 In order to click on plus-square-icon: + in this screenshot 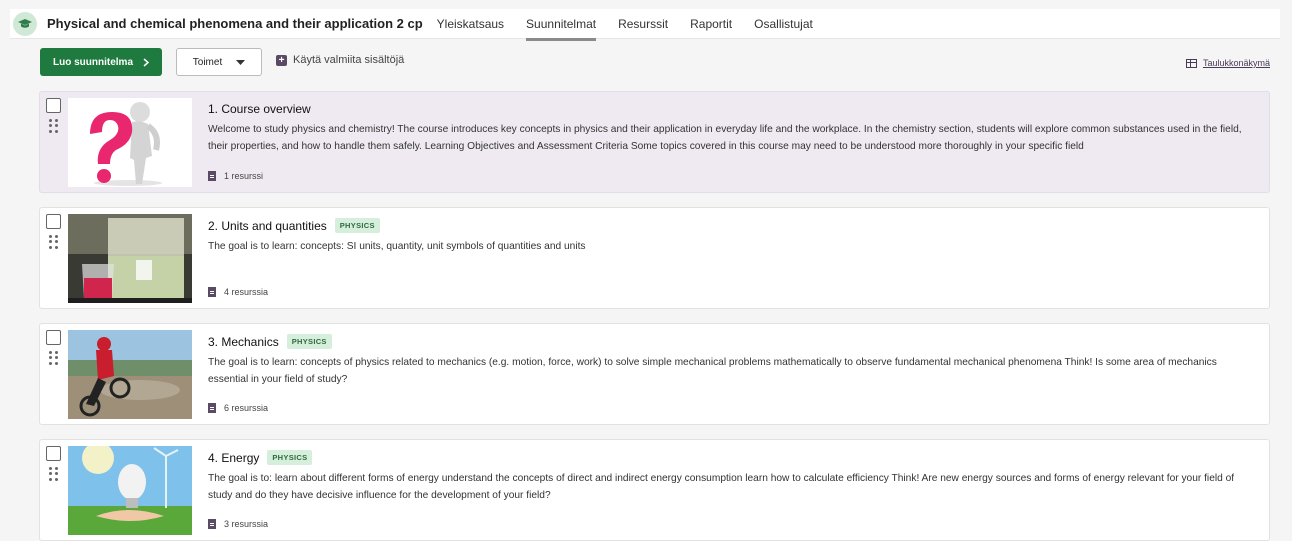, I will do `click(281, 60)`.